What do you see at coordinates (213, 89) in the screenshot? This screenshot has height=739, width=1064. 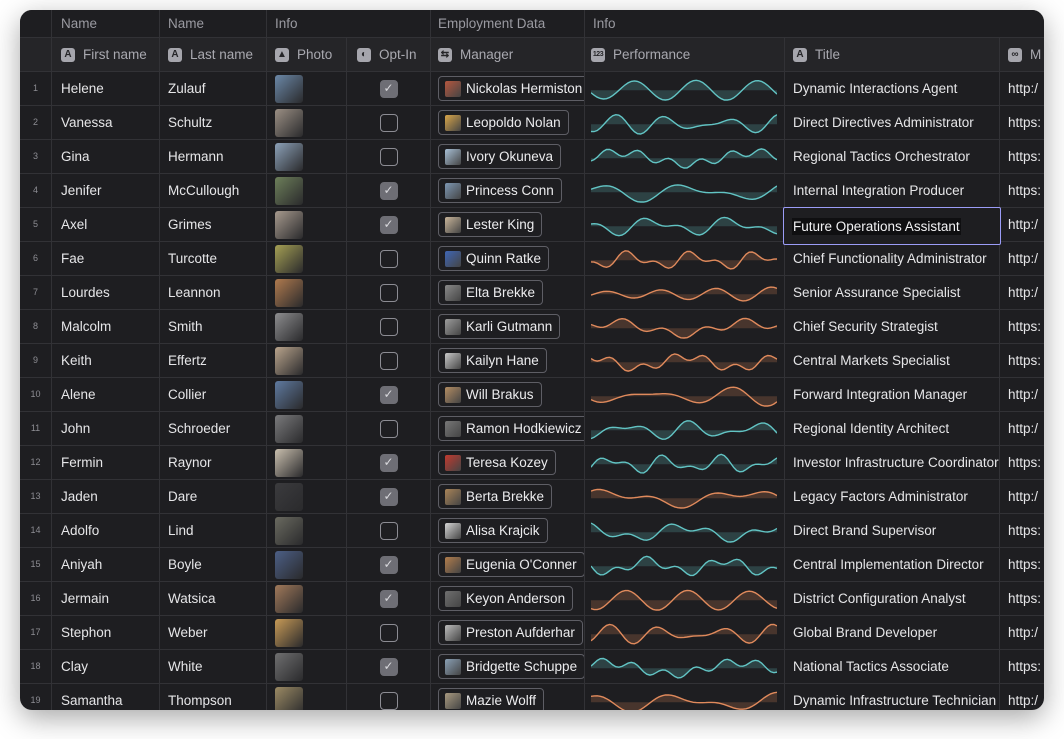 I see `last-name-cell: Zulauf` at bounding box center [213, 89].